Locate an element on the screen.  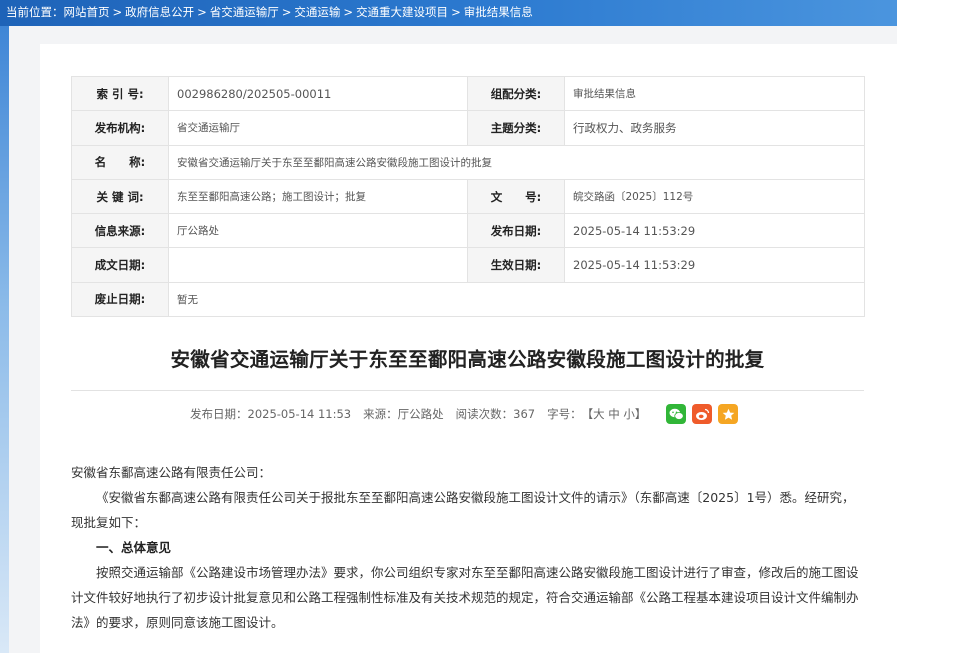
left-decorative-strip is located at coordinates (4, 339).